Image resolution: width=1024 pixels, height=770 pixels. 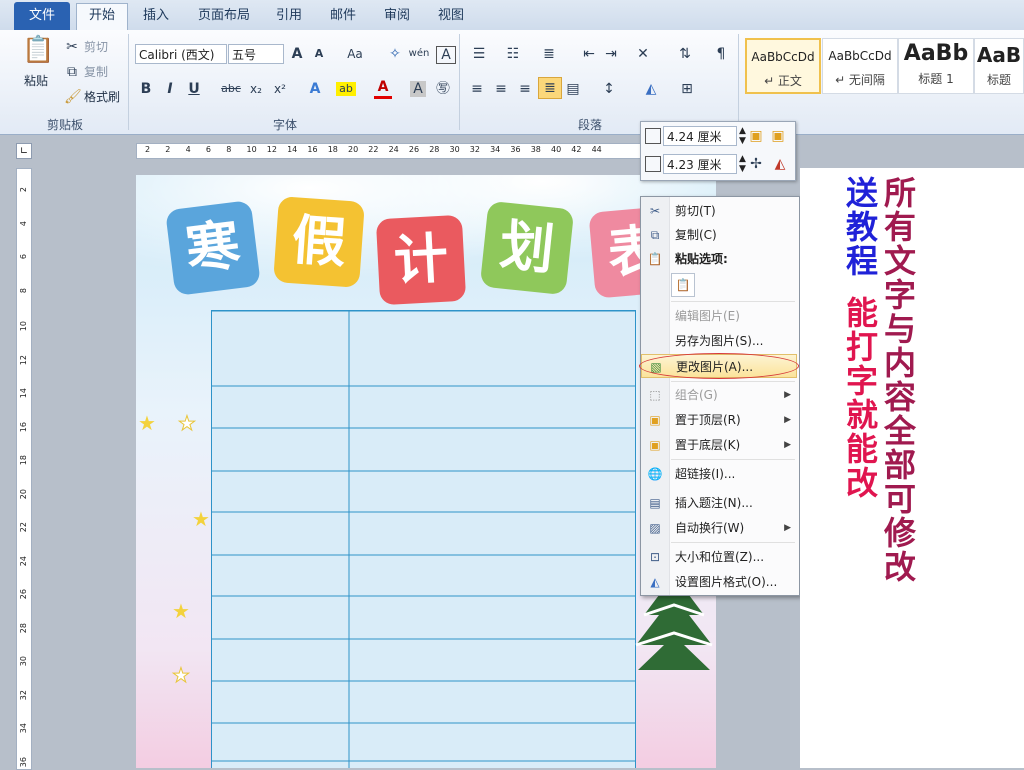 What do you see at coordinates (653, 136) in the screenshot?
I see `height-icon` at bounding box center [653, 136].